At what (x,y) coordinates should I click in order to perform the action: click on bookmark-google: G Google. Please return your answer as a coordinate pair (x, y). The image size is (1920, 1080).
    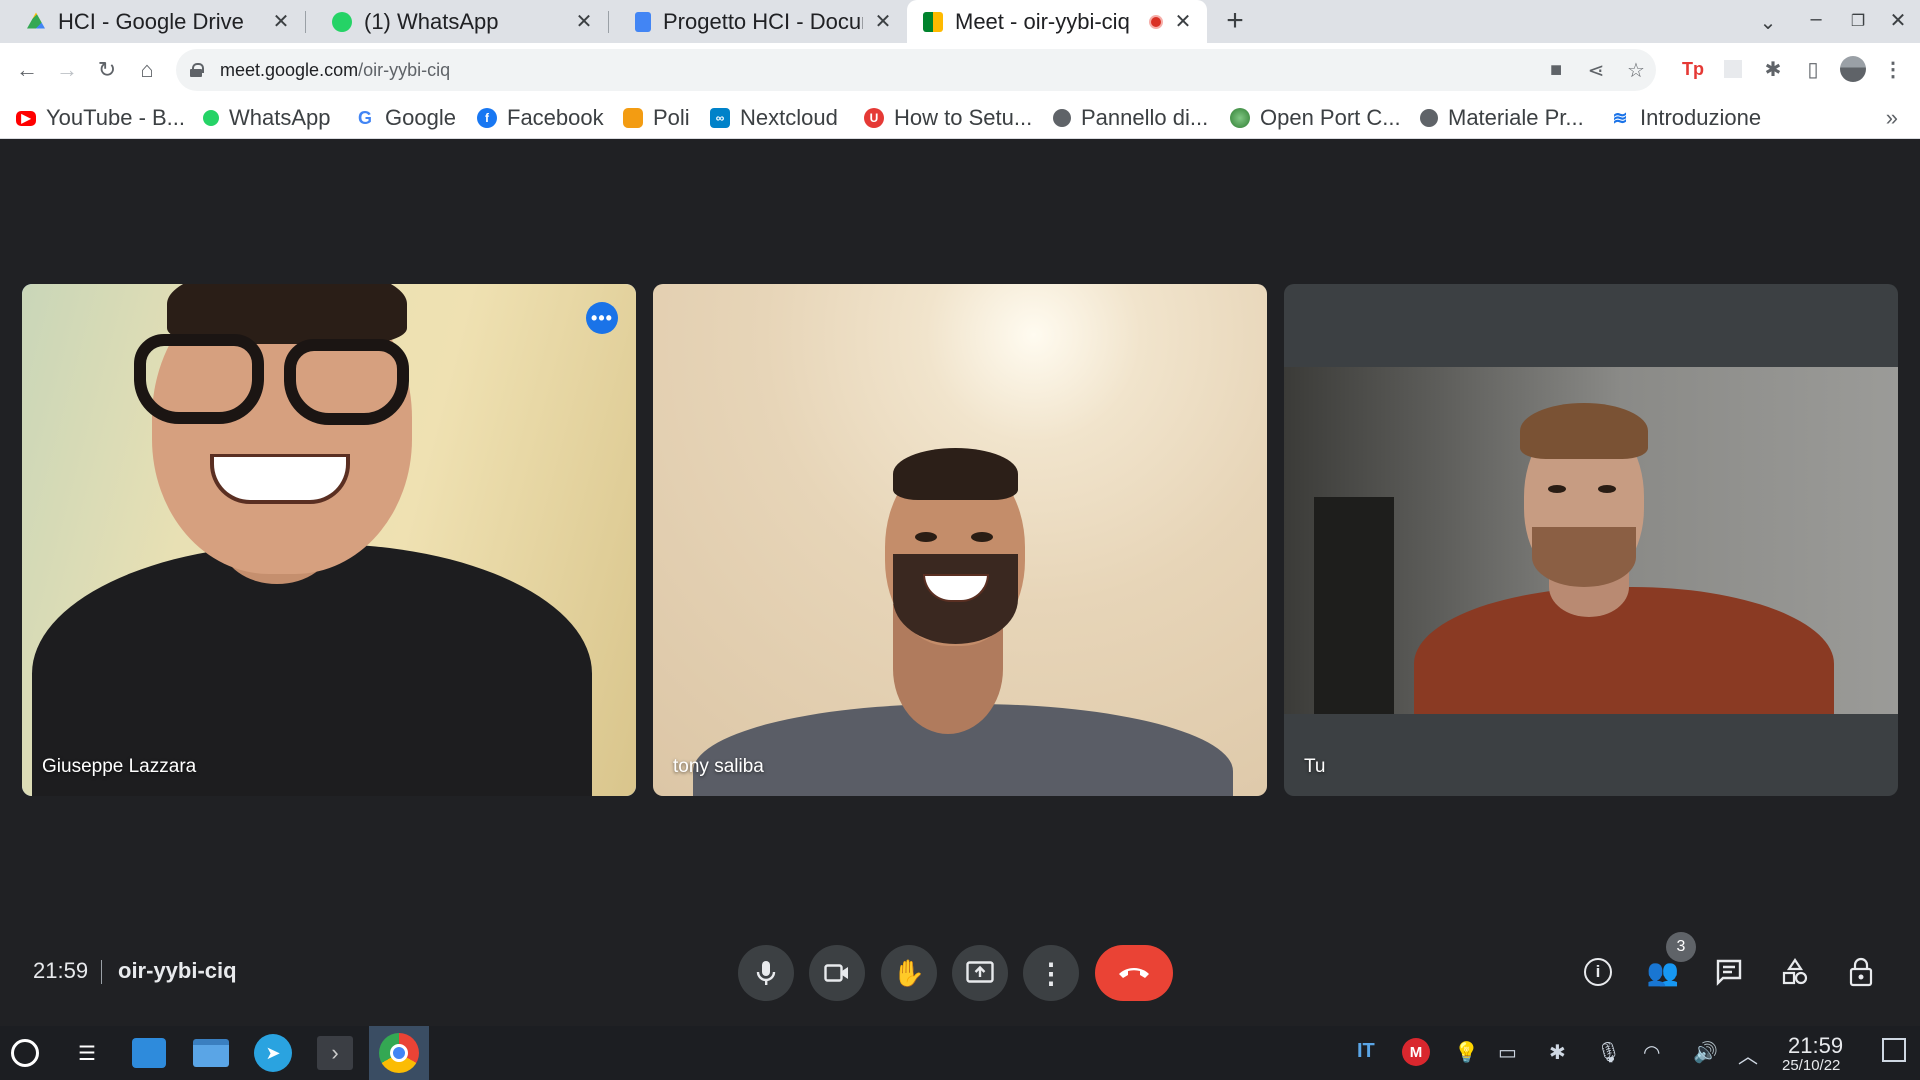
    Looking at the image, I should click on (405, 118).